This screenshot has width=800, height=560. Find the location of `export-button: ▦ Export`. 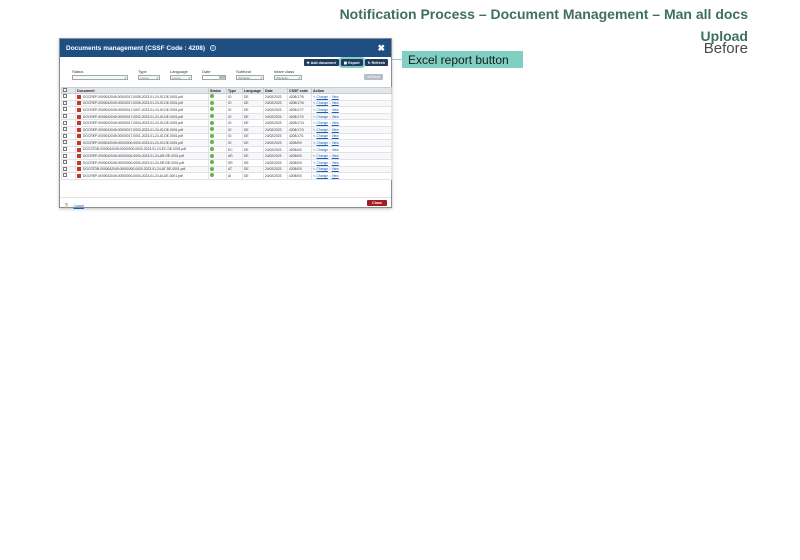

export-button: ▦ Export is located at coordinates (351, 62).